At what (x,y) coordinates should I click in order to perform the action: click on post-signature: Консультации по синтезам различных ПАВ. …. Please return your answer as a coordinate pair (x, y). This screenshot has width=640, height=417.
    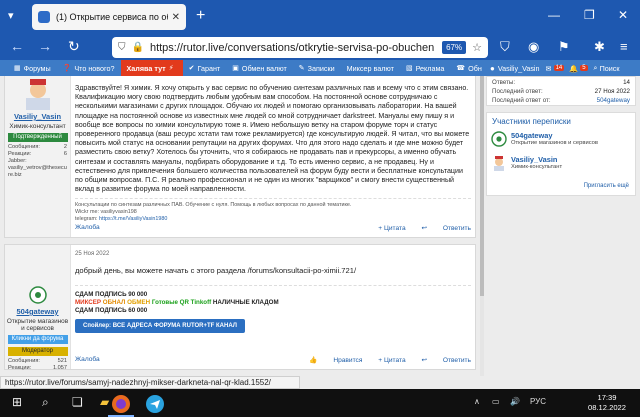
    Looking at the image, I should click on (273, 210).